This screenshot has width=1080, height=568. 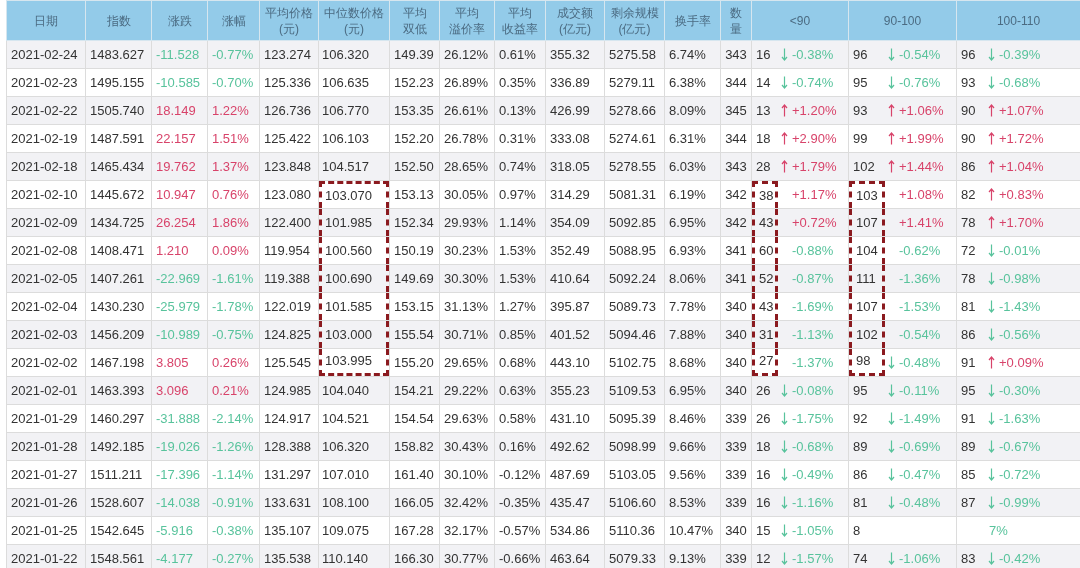 I want to click on table-cell: 31.13%, so click(x=467, y=306).